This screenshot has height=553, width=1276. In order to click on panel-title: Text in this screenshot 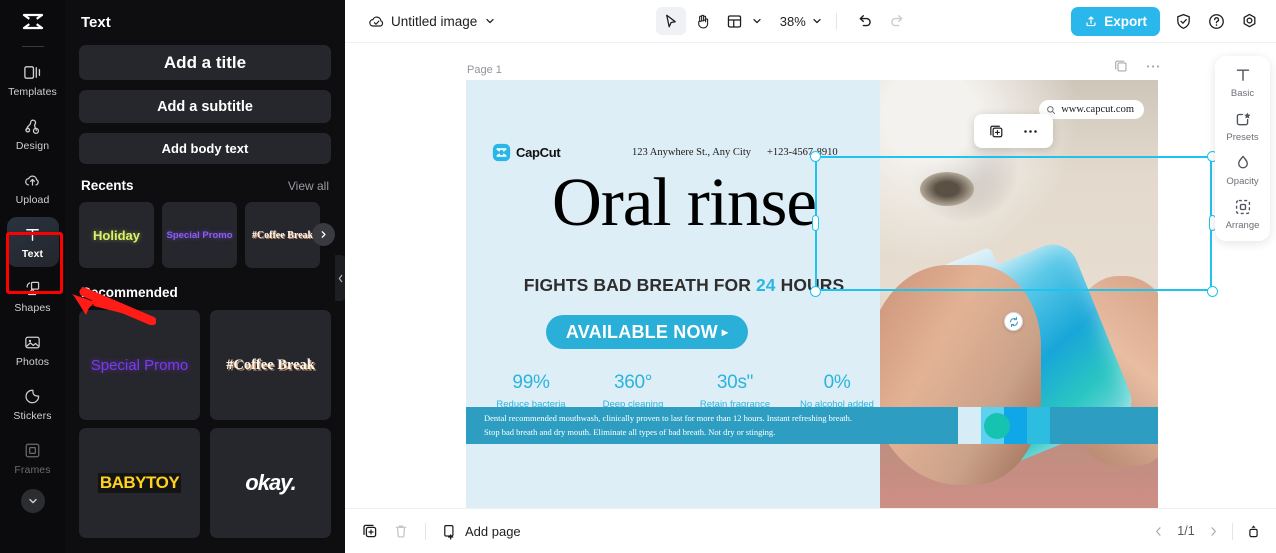, I will do `click(96, 22)`.